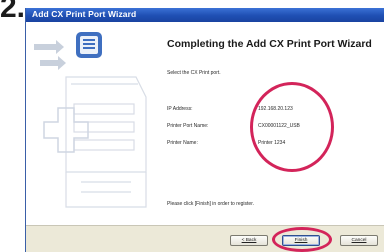  Describe the element at coordinates (13, 12) in the screenshot. I see `step-number: 2.` at that location.